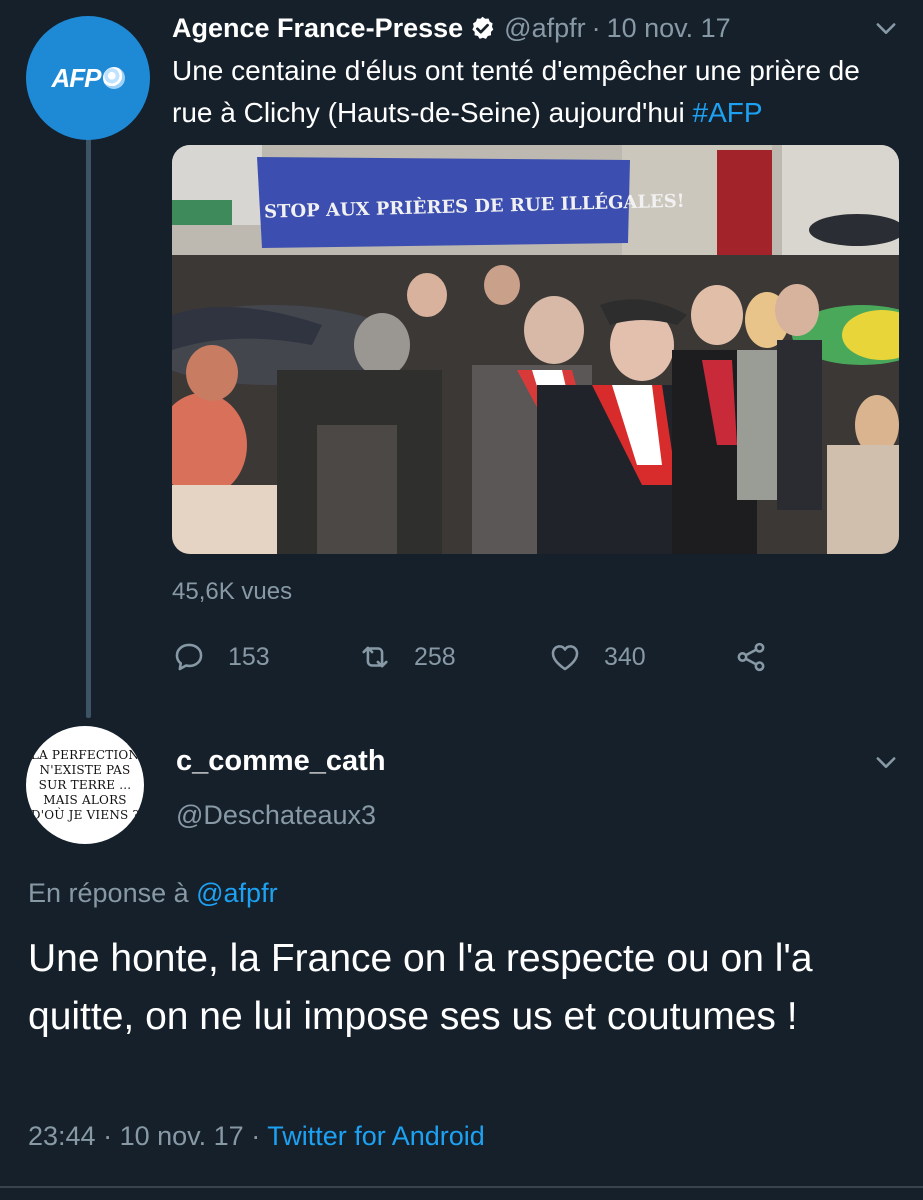  What do you see at coordinates (88, 428) in the screenshot?
I see `thread-connector-line` at bounding box center [88, 428].